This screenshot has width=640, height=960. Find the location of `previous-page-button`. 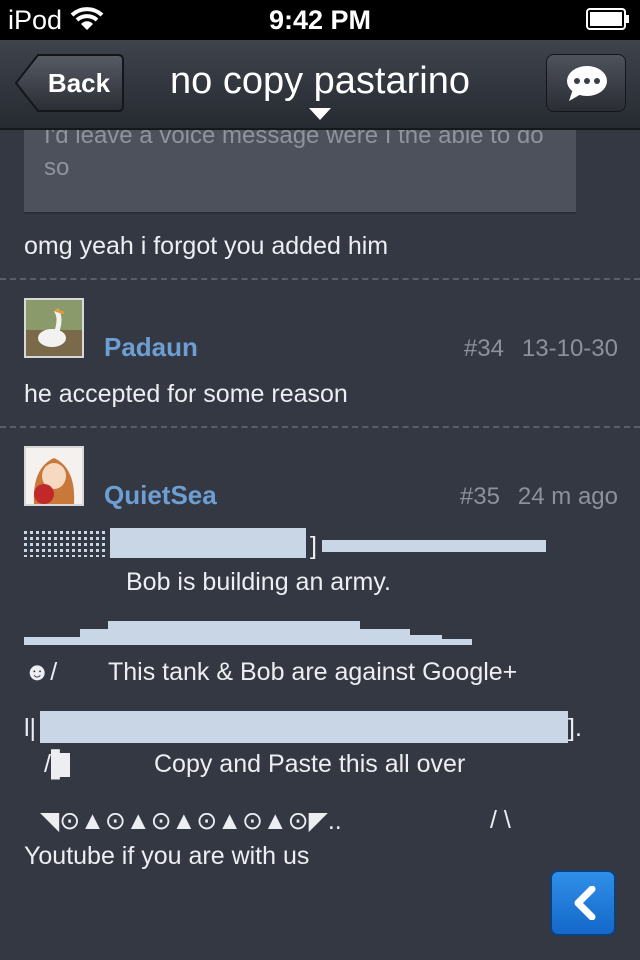

previous-page-button is located at coordinates (583, 903).